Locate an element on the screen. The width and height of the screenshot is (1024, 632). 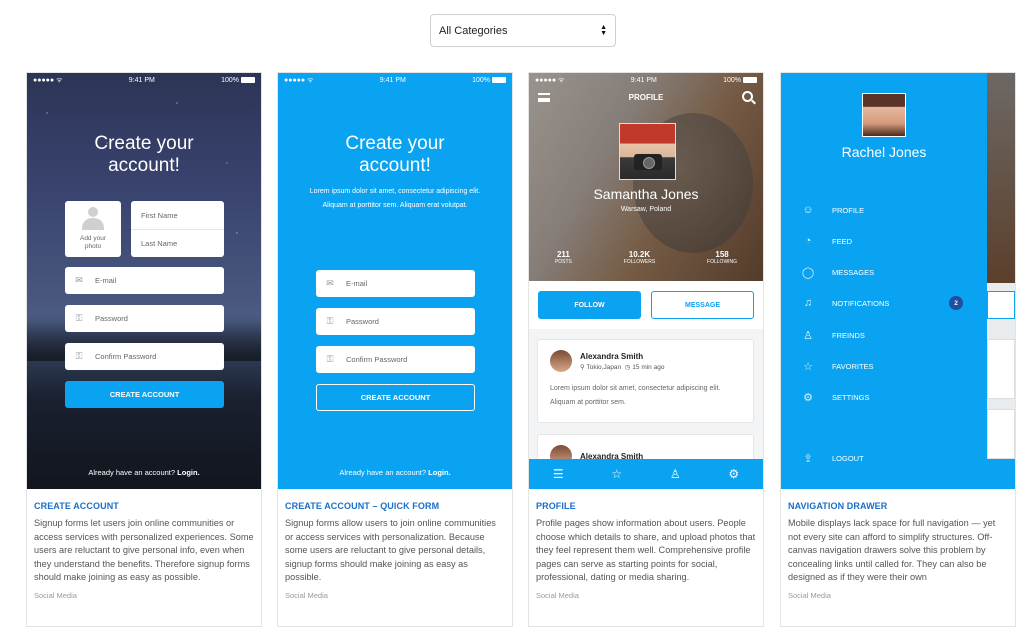
feed-icon: ◔ is located at coordinates (808, 241).